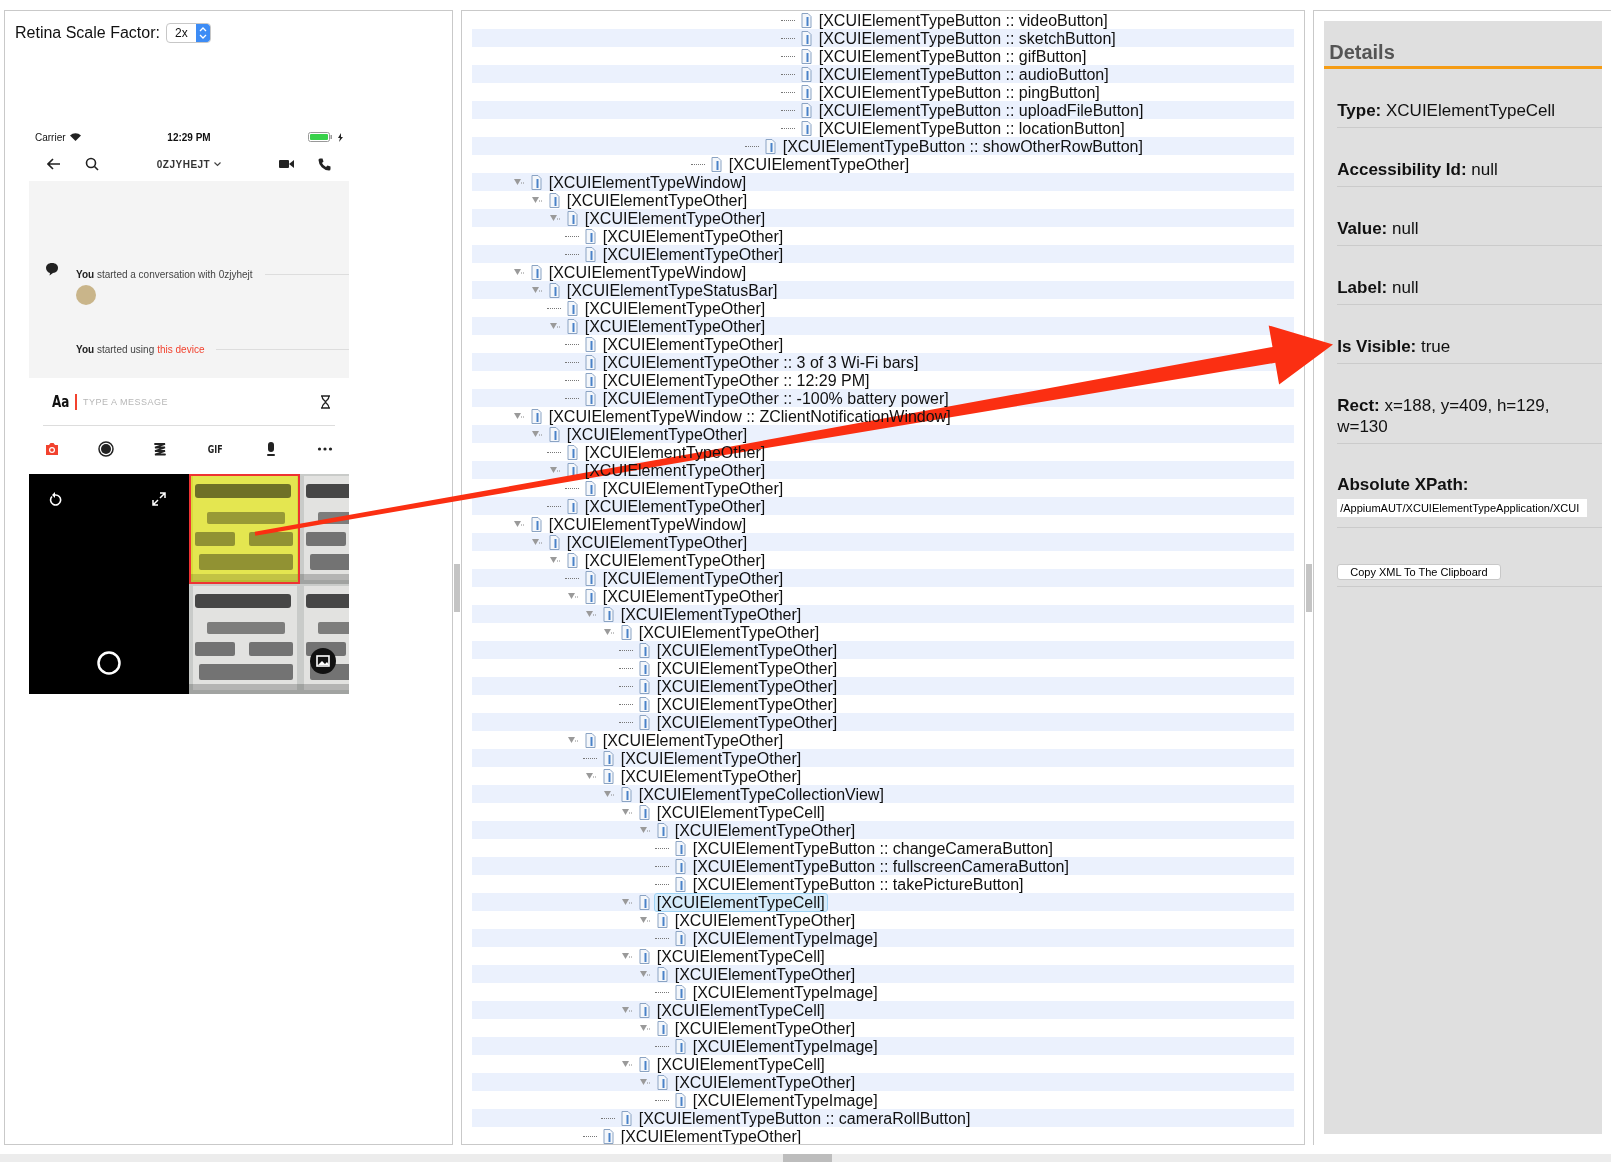  What do you see at coordinates (1470, 157) in the screenshot?
I see `detail-field: Accessibility Id: null` at bounding box center [1470, 157].